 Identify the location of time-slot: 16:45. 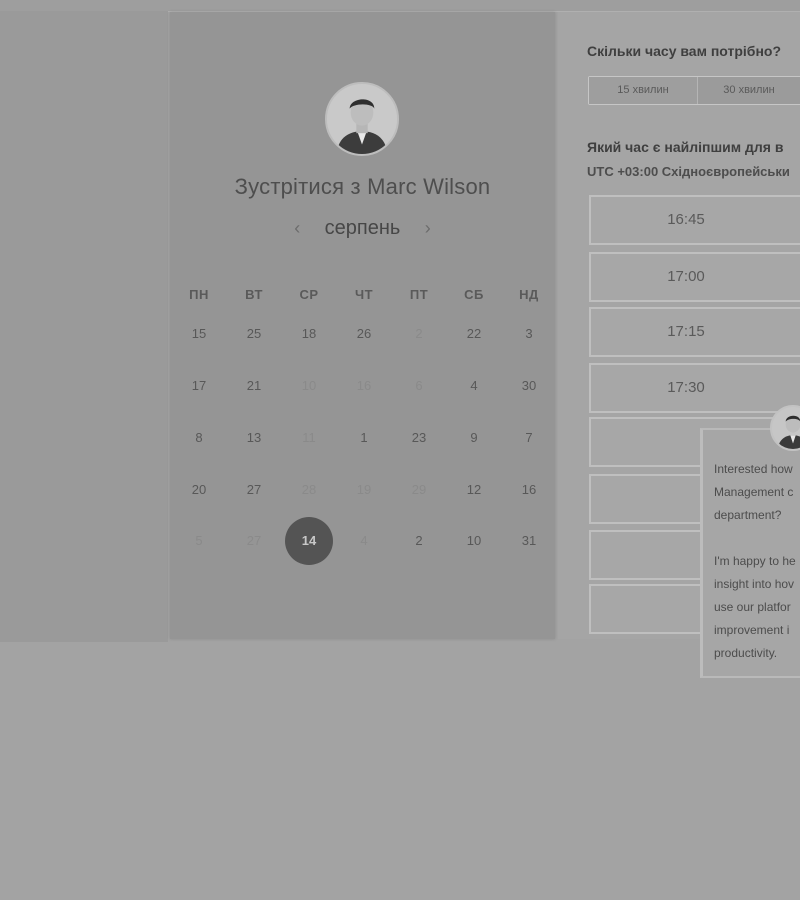
(694, 220).